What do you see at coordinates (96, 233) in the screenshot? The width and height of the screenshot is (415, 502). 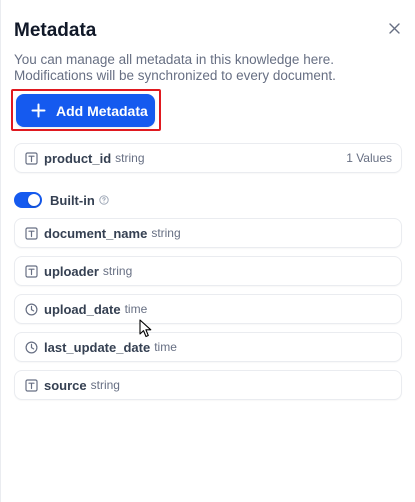 I see `metadata-name: document_name` at bounding box center [96, 233].